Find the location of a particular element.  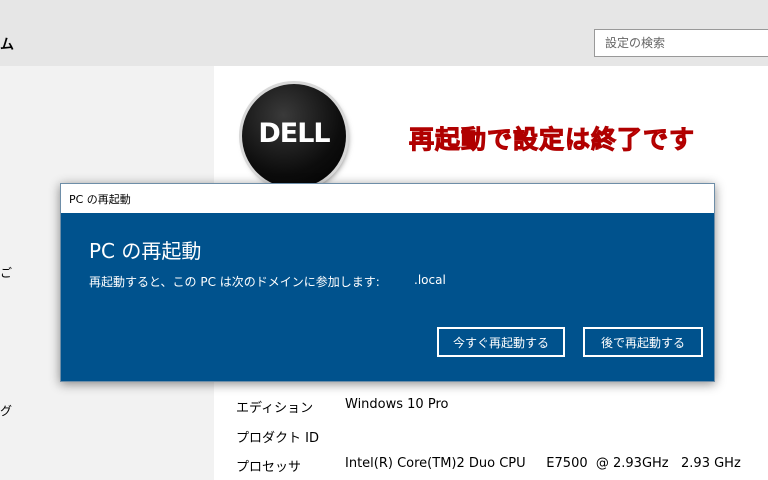

dialog-window-title: PC の再起動 is located at coordinates (100, 199).